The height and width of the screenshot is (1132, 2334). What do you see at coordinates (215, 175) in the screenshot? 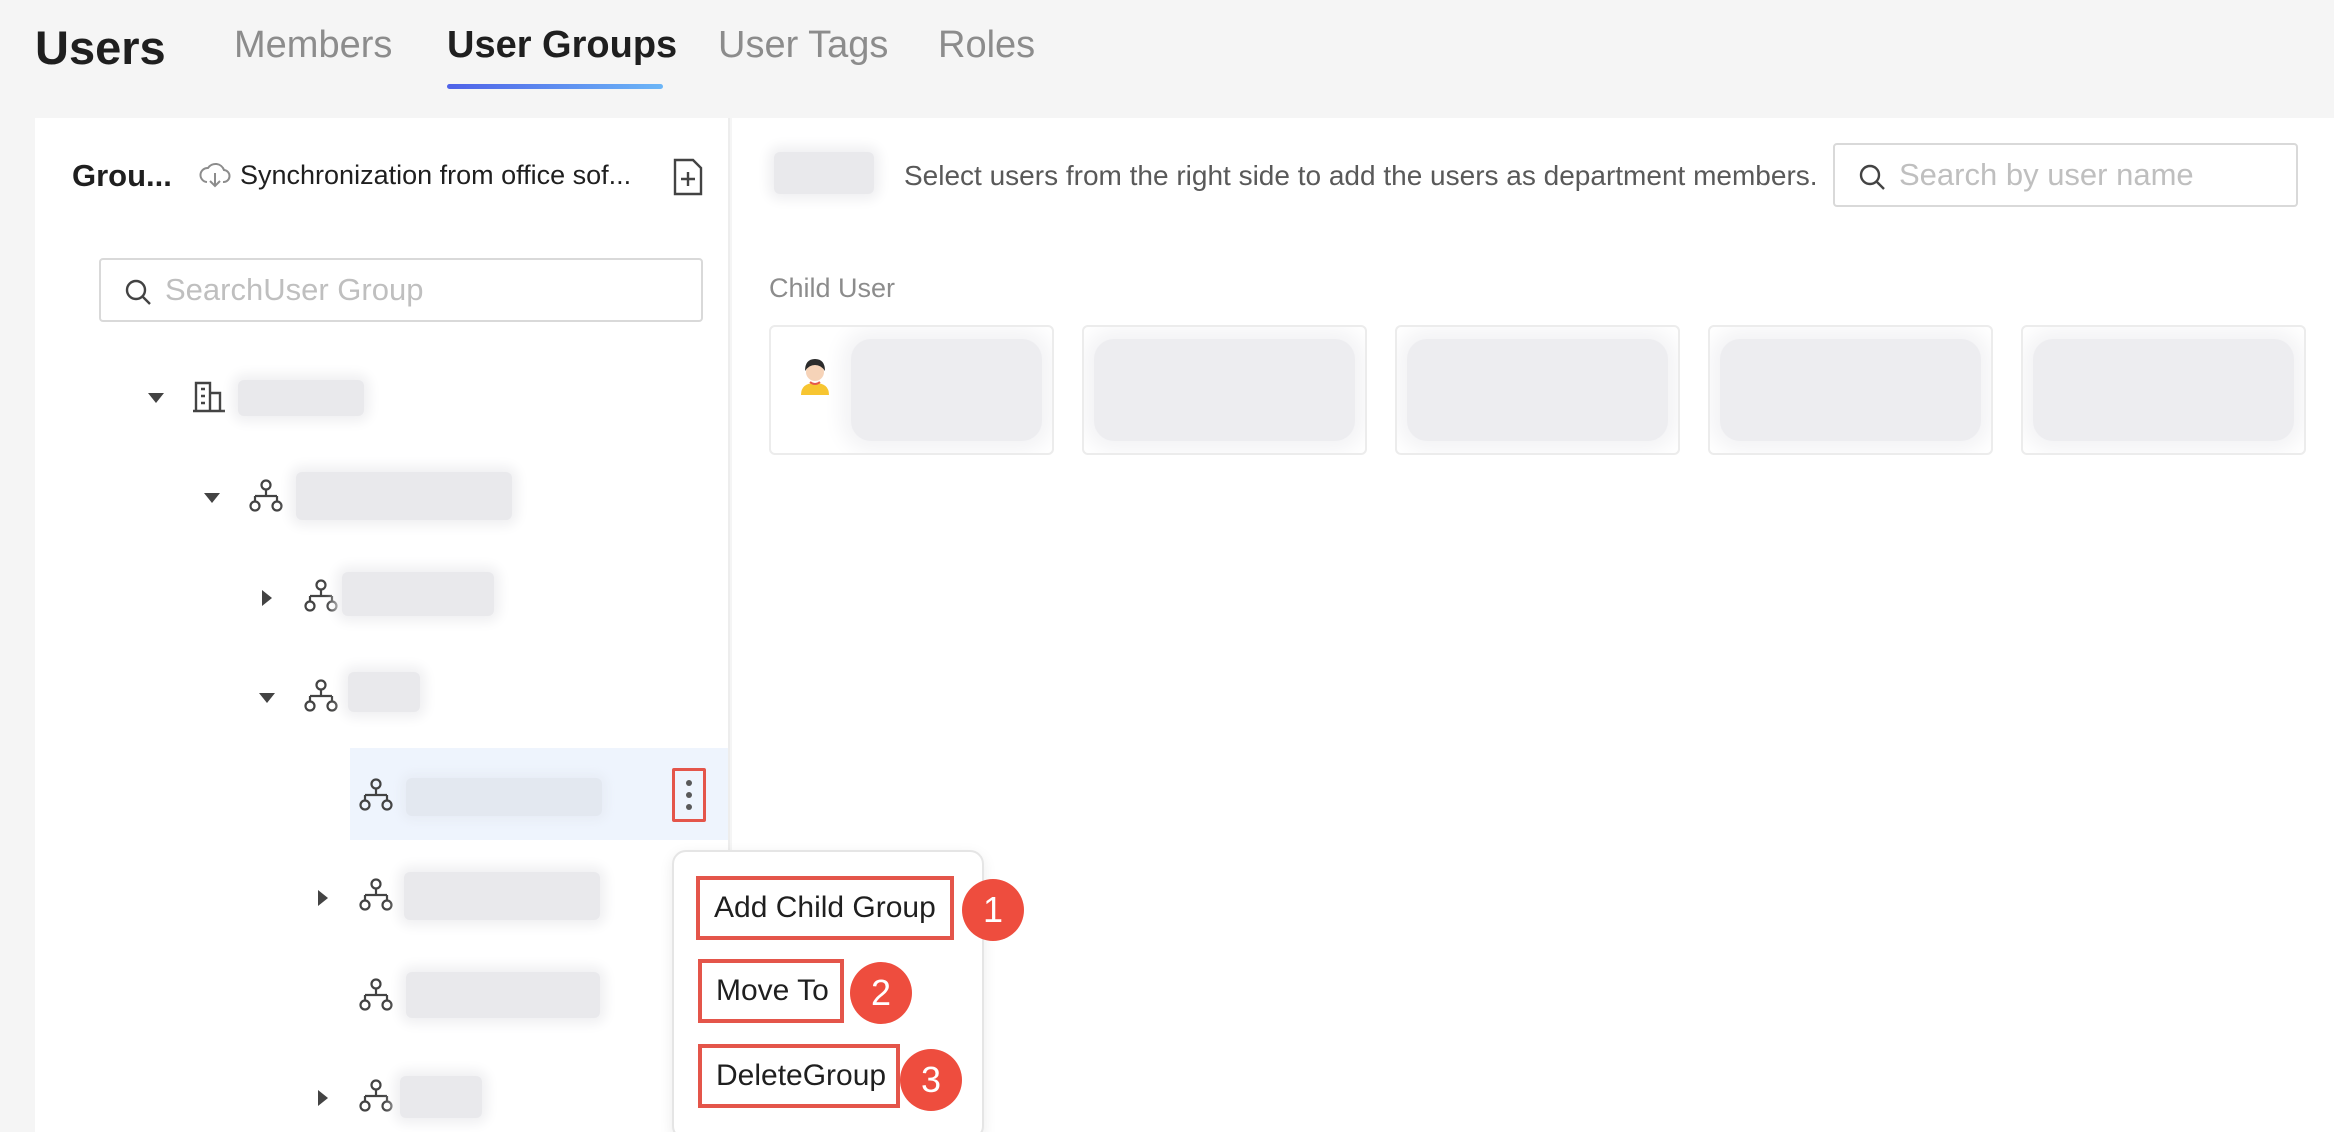
I see `cloud-download-icon` at bounding box center [215, 175].